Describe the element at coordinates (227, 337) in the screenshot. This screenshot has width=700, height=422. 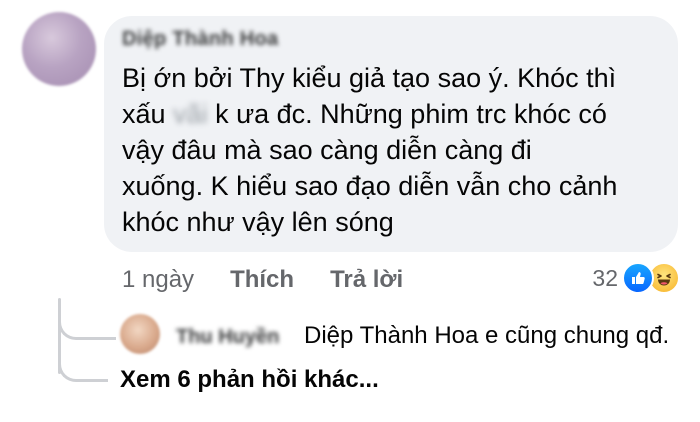
I see `reply-author-name: Thu Huyền` at that location.